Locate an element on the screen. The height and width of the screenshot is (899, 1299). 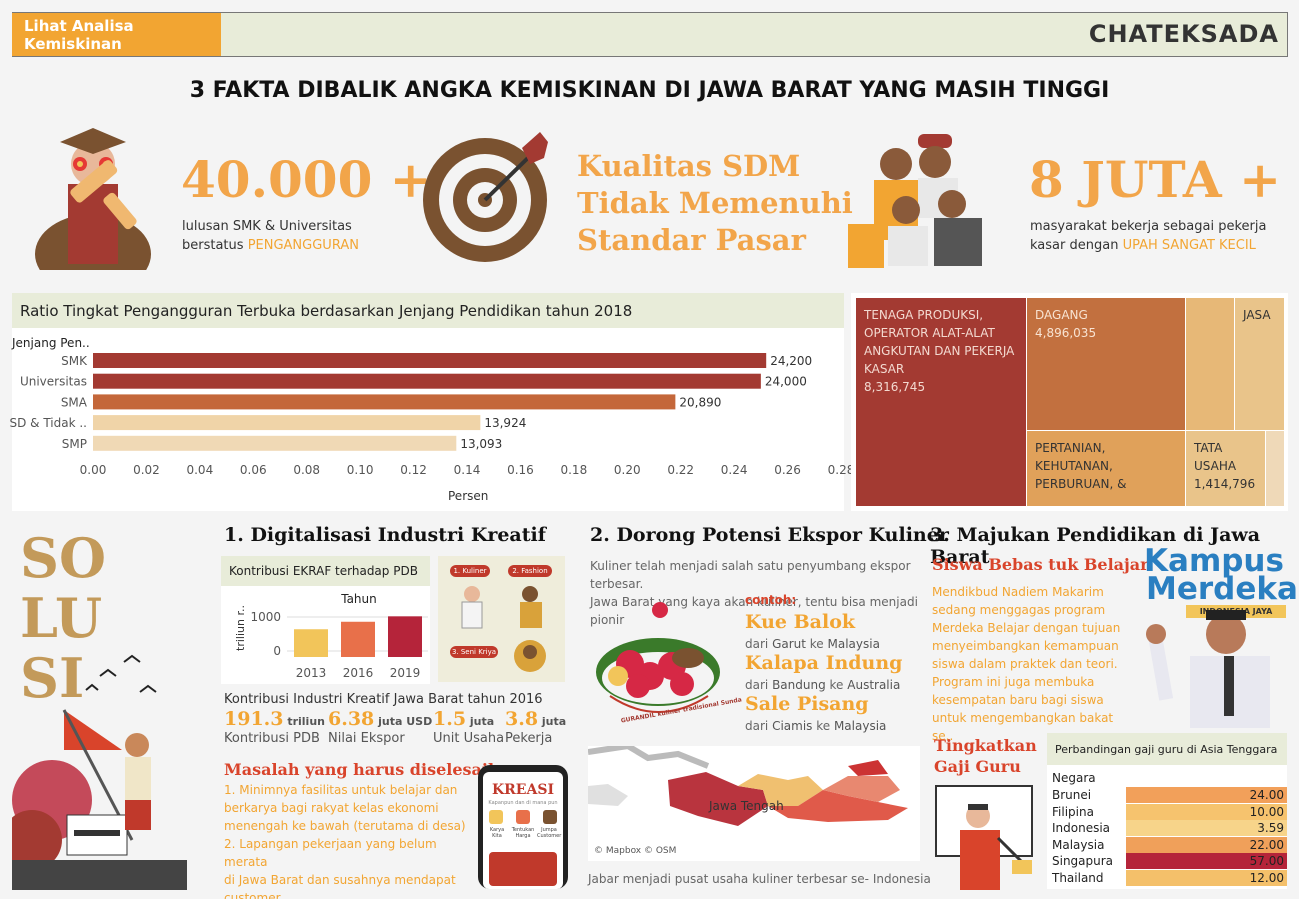
stat-value: 6.38 juta USD is located at coordinates (380, 719).